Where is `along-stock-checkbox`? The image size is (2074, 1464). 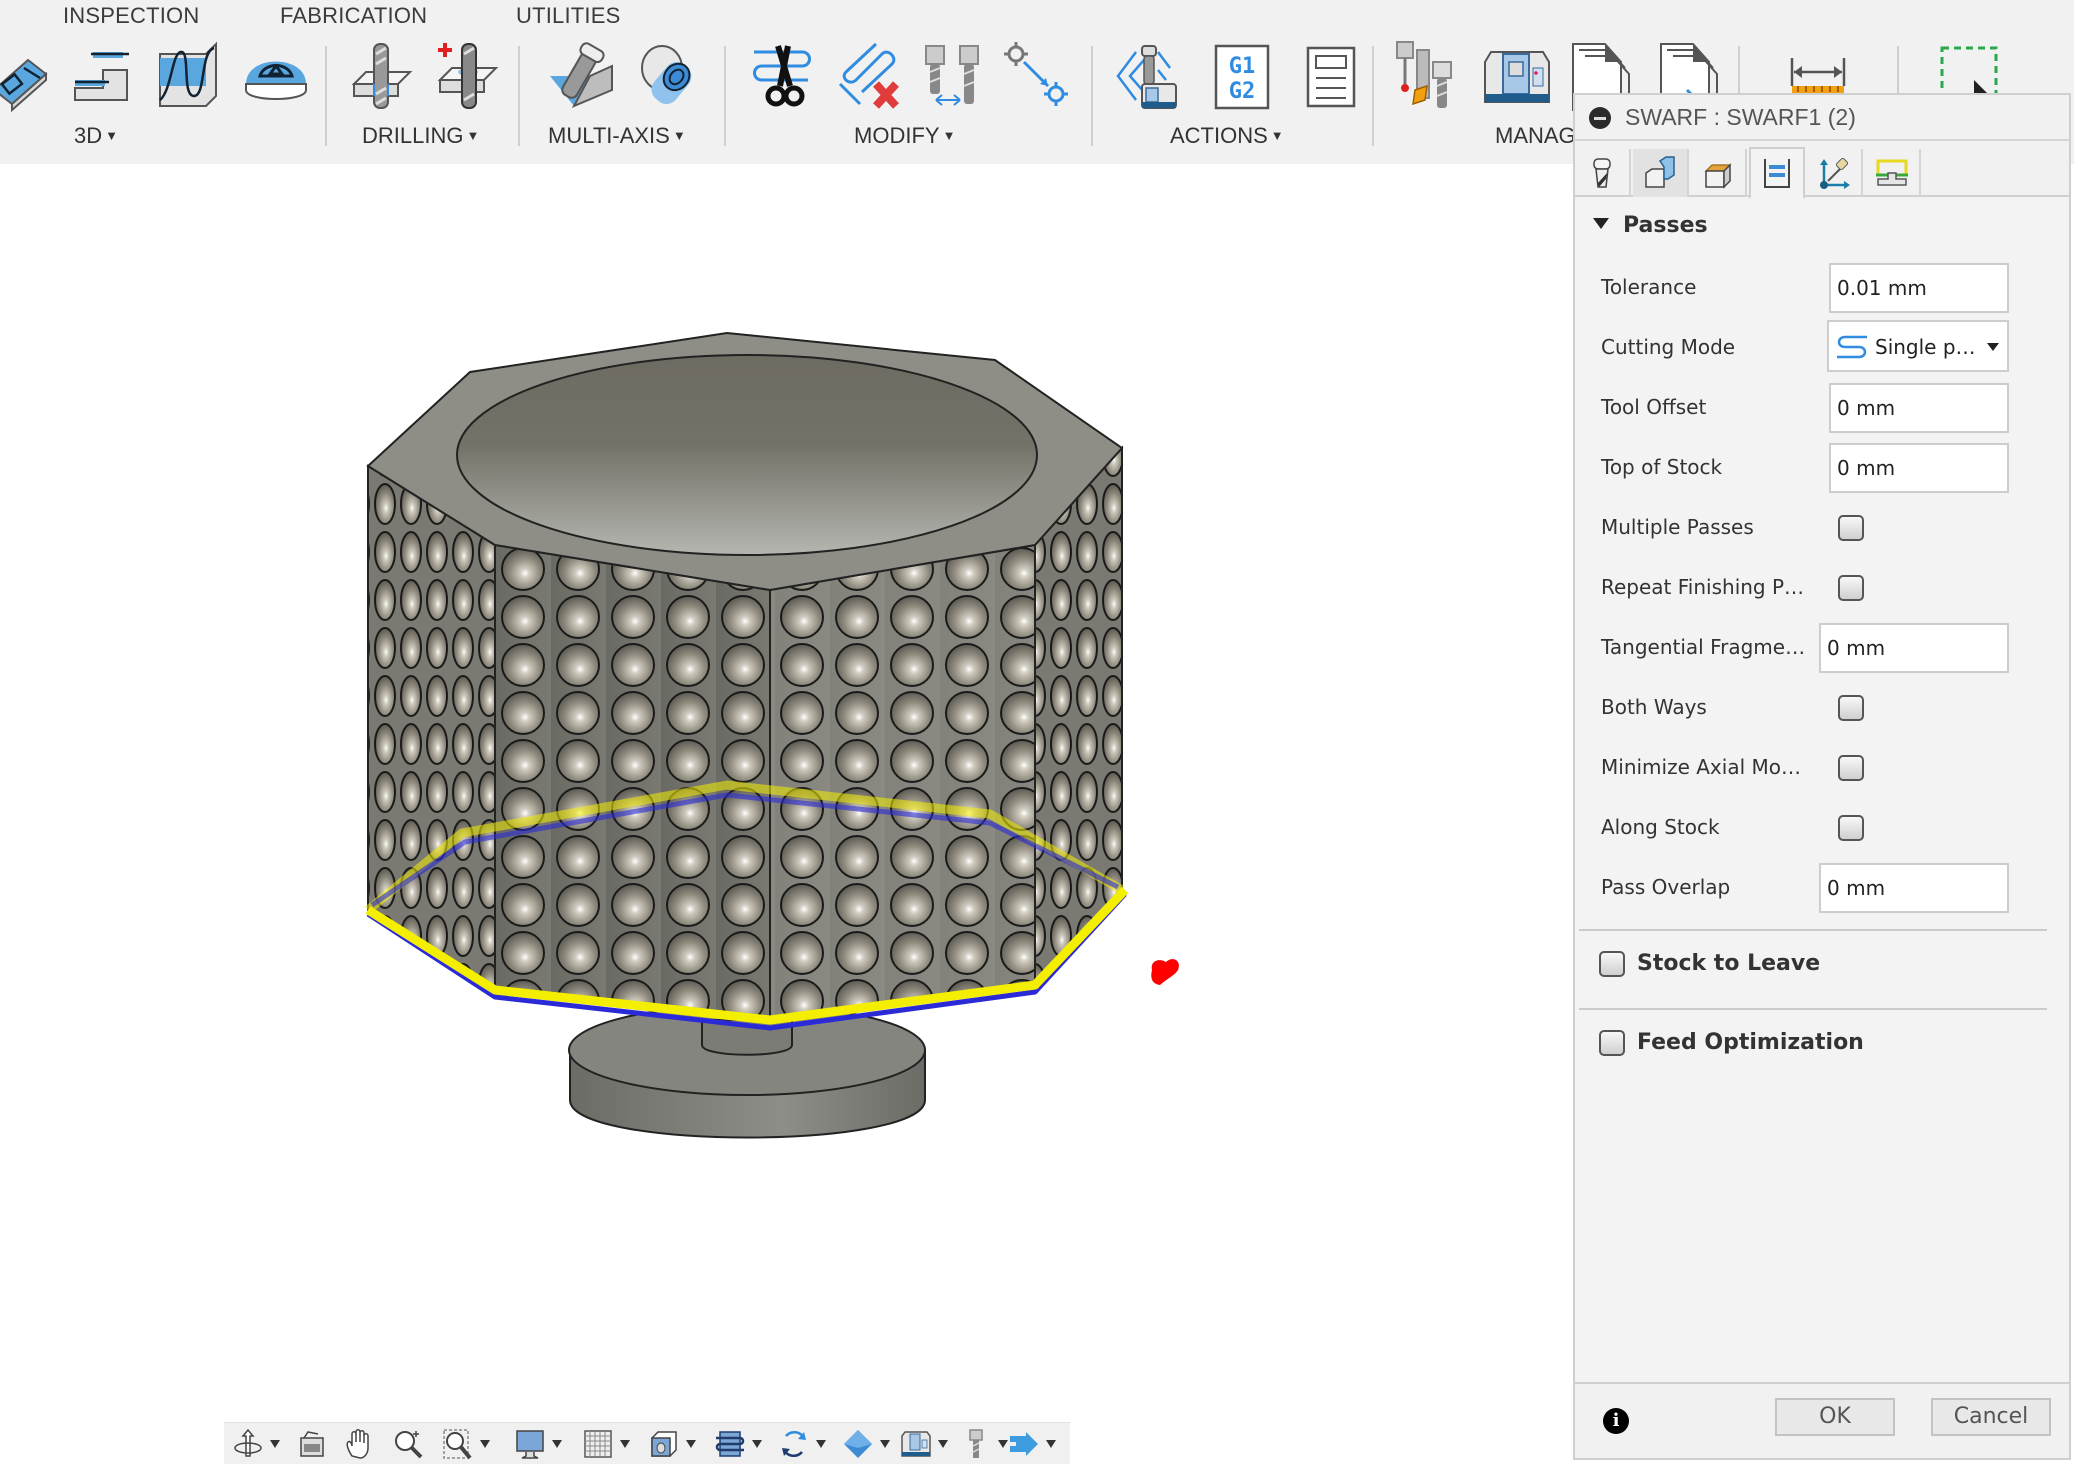
along-stock-checkbox is located at coordinates (1851, 828).